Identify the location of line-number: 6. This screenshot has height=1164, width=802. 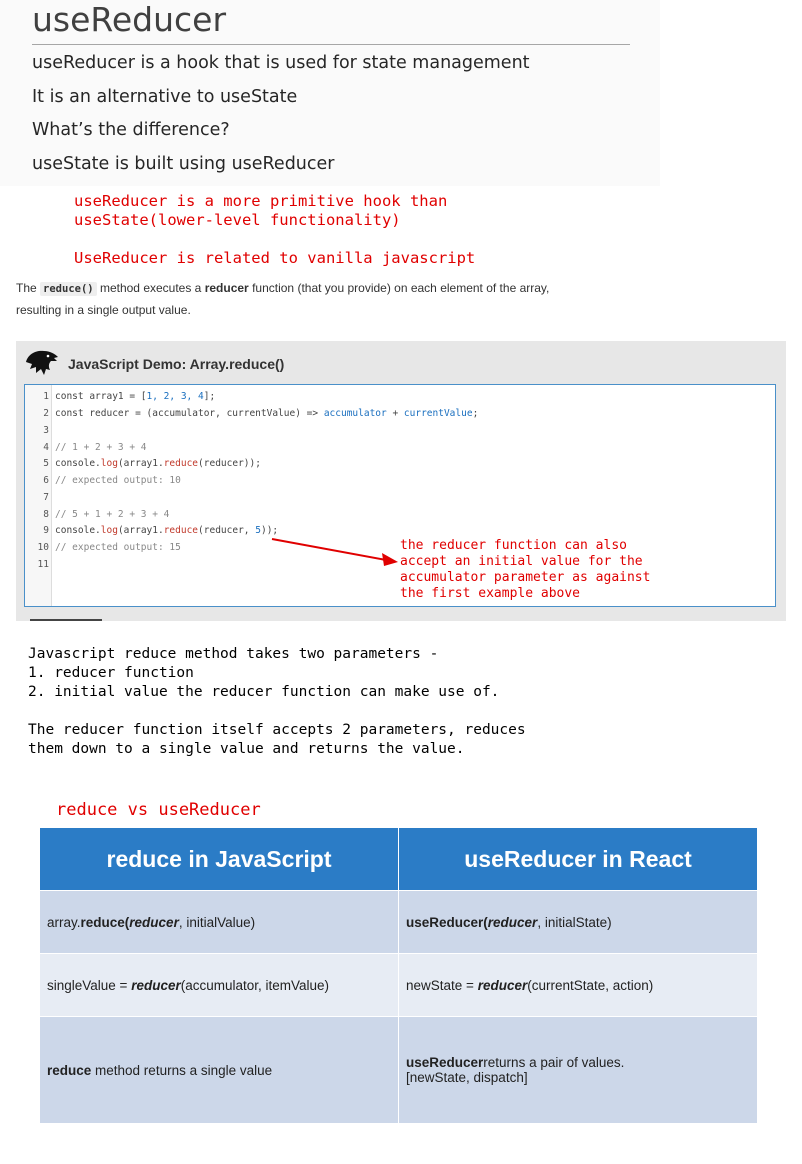
(46, 480).